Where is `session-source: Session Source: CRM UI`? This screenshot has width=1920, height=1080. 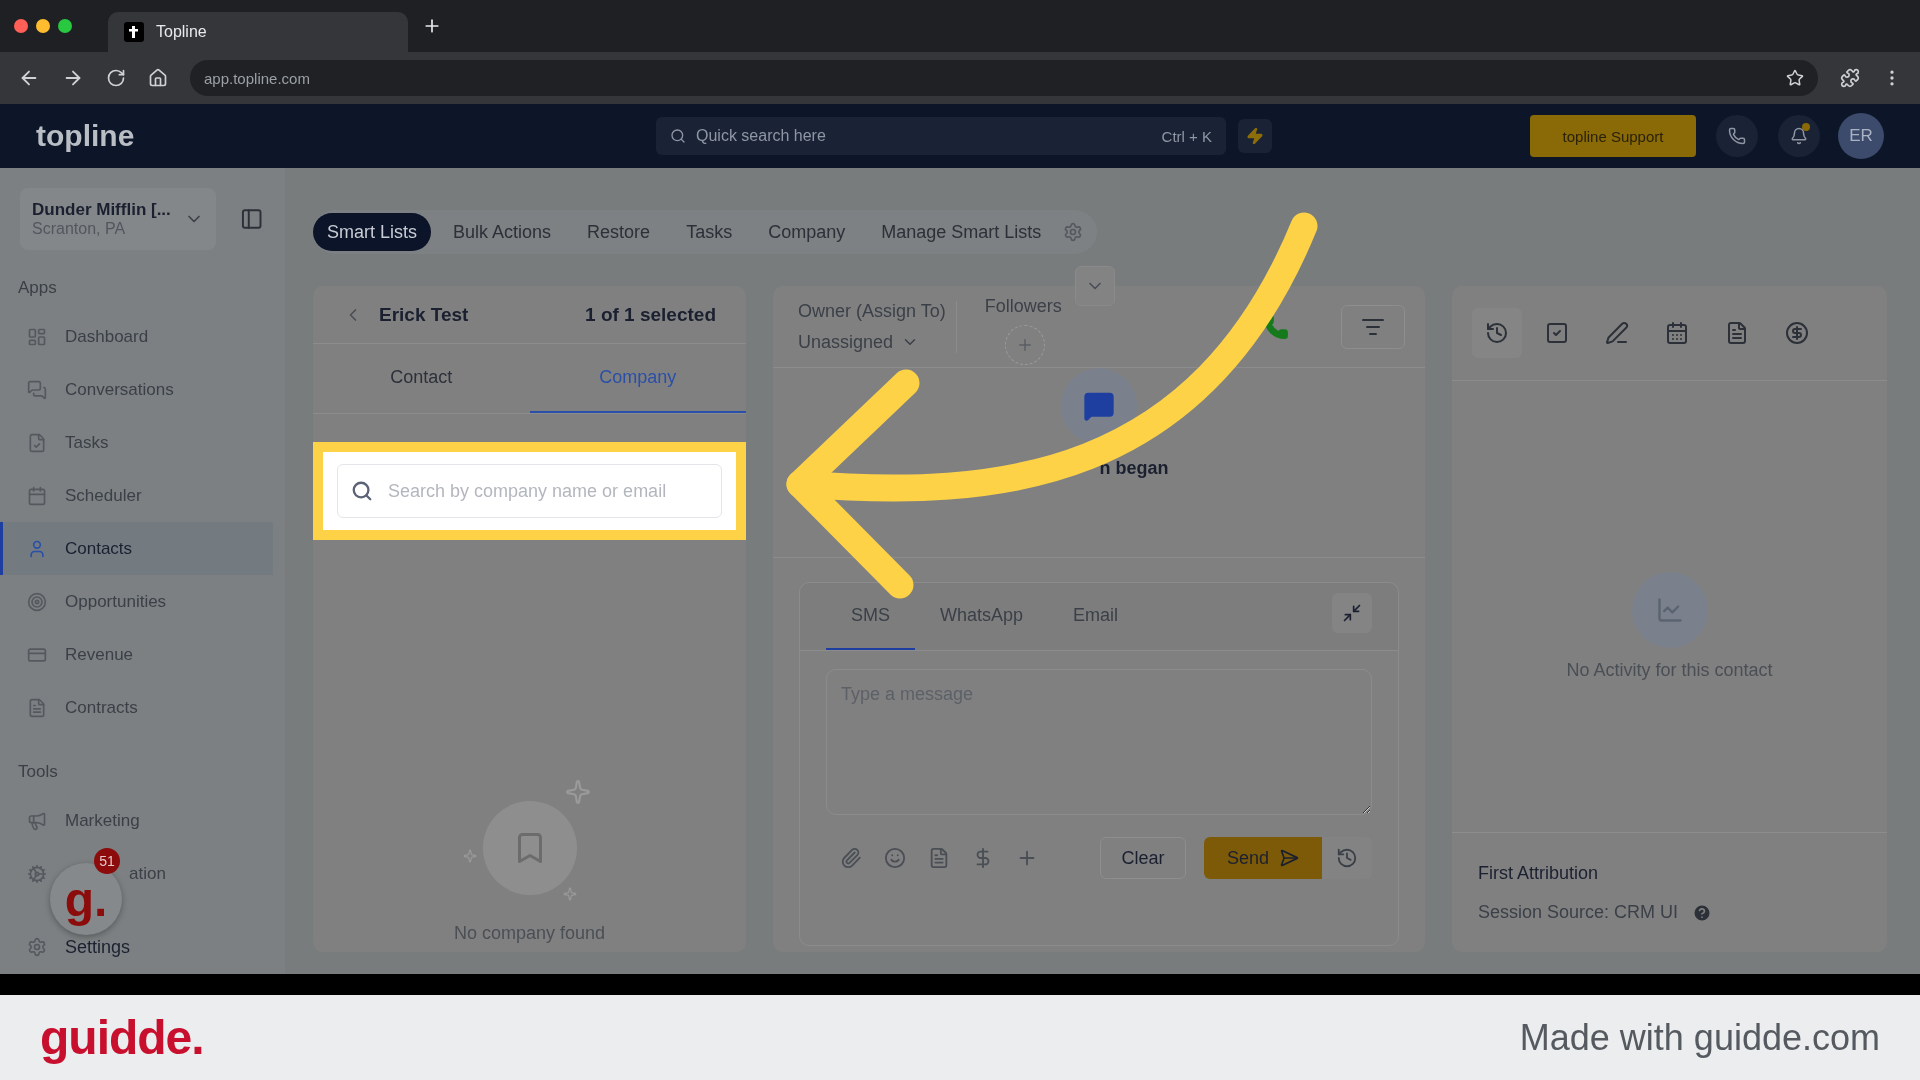
session-source: Session Source: CRM UI is located at coordinates (1578, 912).